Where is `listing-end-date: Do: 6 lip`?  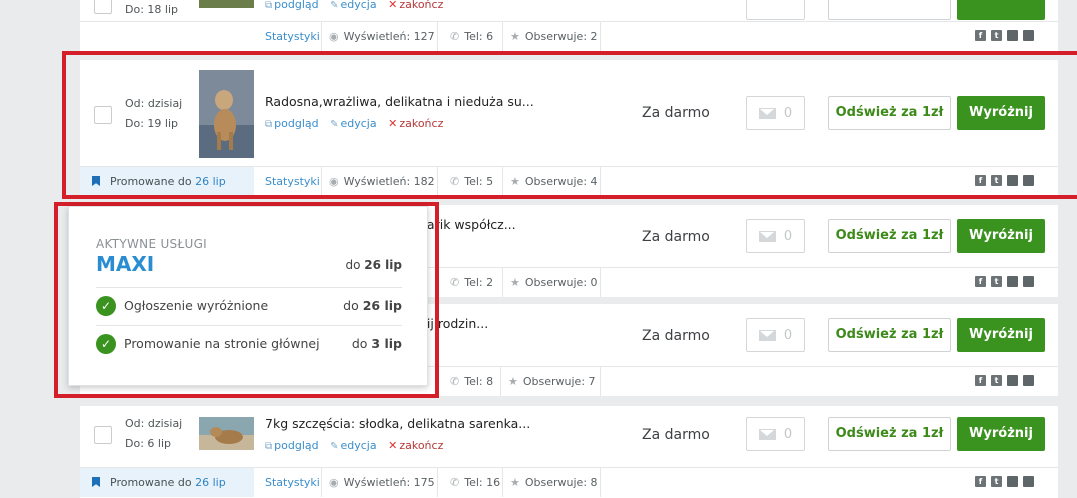 listing-end-date: Do: 6 lip is located at coordinates (148, 443).